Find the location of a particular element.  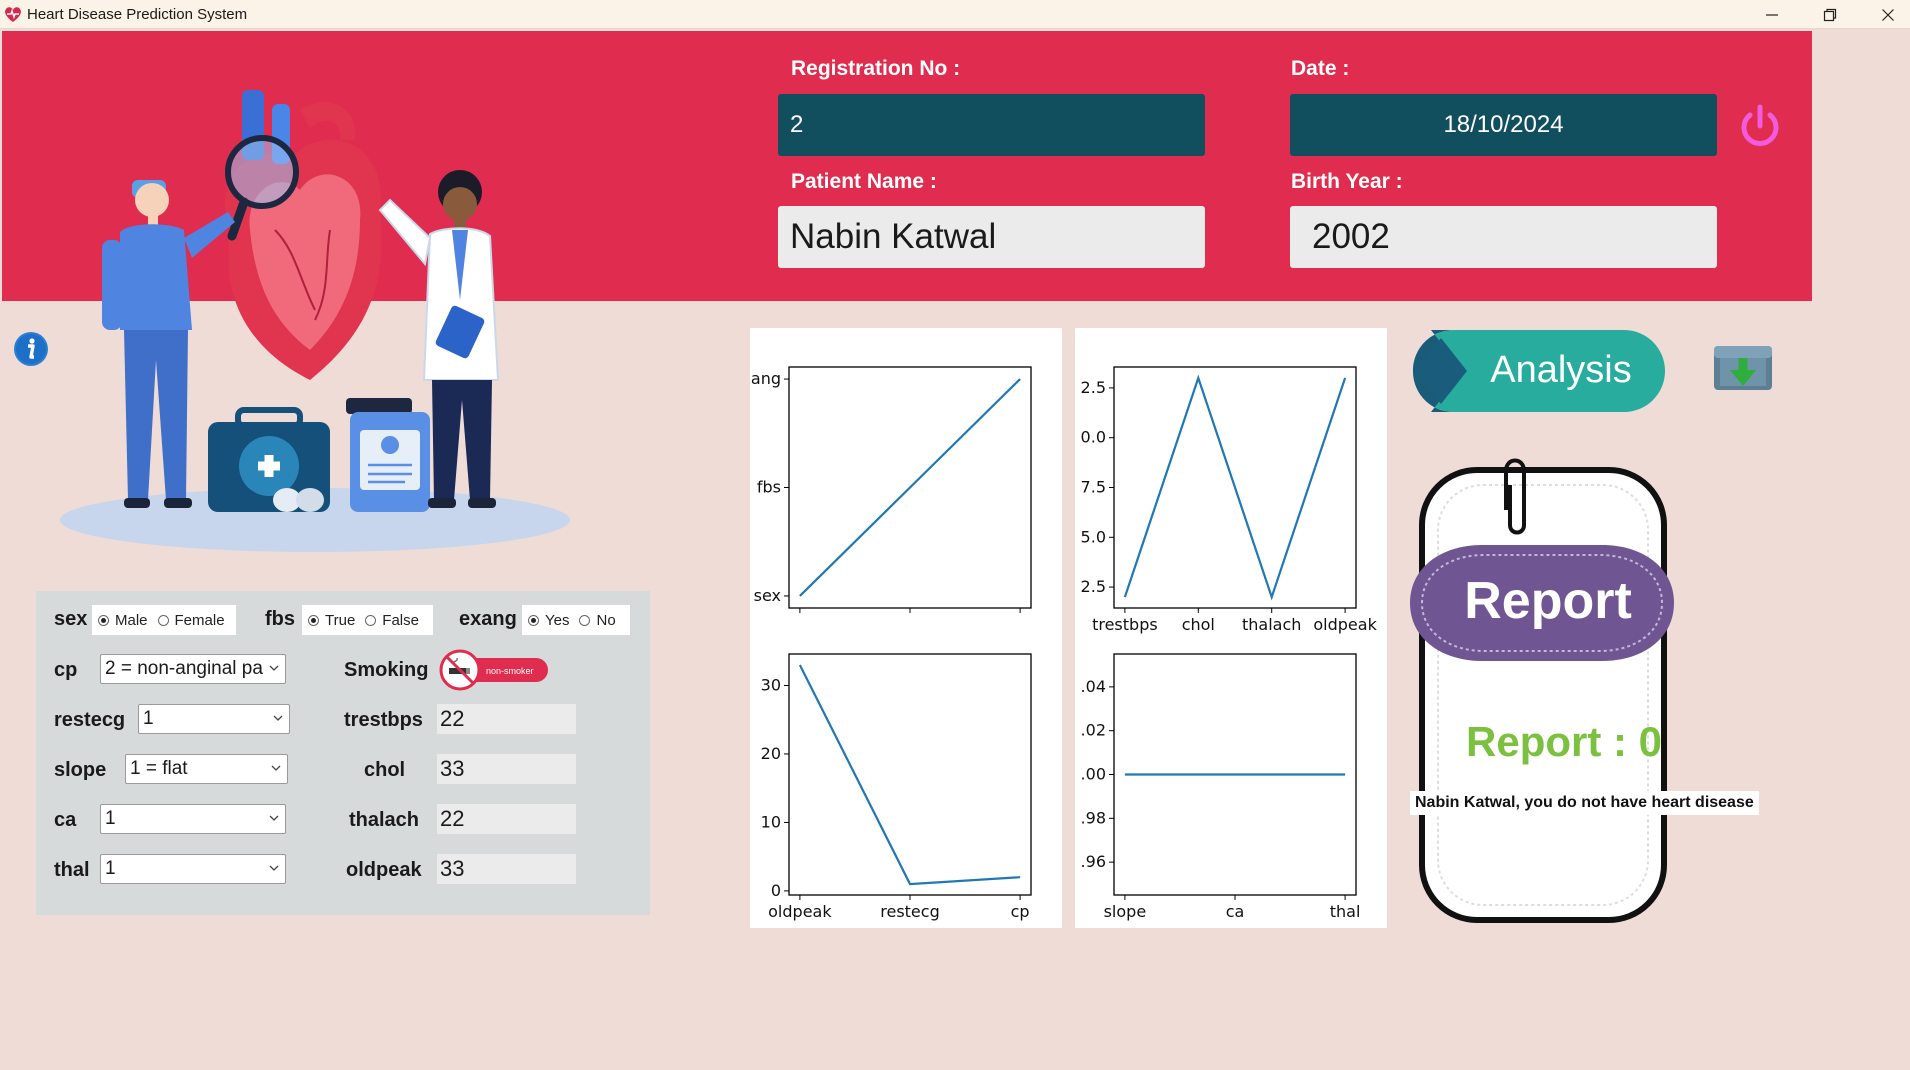

restecg-label: restecg is located at coordinates (90, 720).